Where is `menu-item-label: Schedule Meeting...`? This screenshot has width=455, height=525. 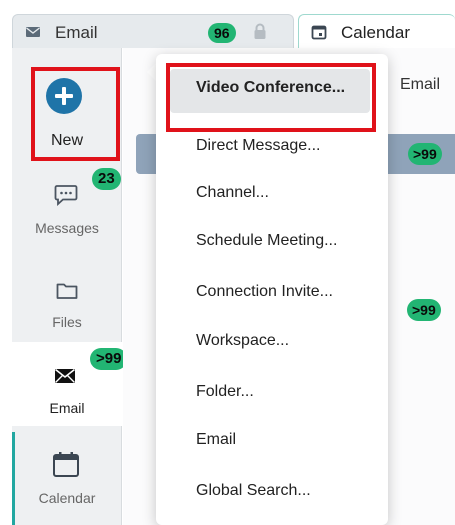
menu-item-label: Schedule Meeting... is located at coordinates (267, 240).